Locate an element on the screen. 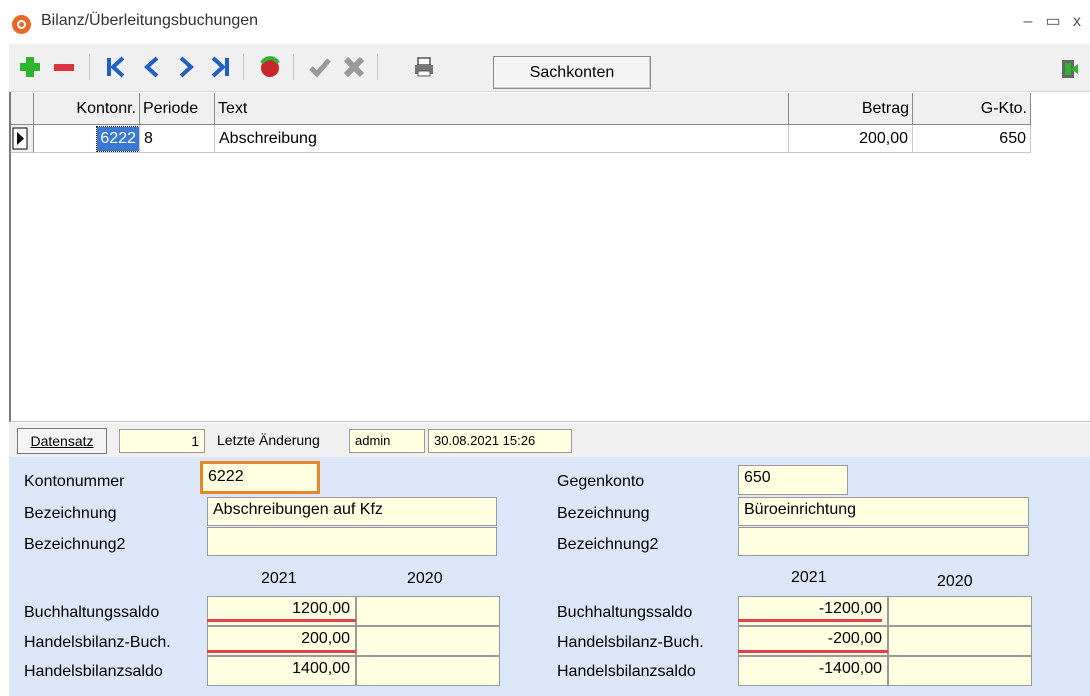 The height and width of the screenshot is (696, 1090). next-icon is located at coordinates (186, 67).